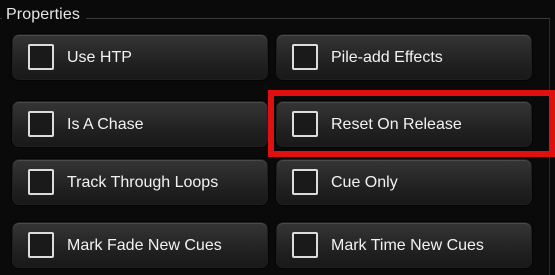 The width and height of the screenshot is (555, 275). What do you see at coordinates (144, 245) in the screenshot?
I see `mark-fade-new-cues-label: Mark Fade New Cues` at bounding box center [144, 245].